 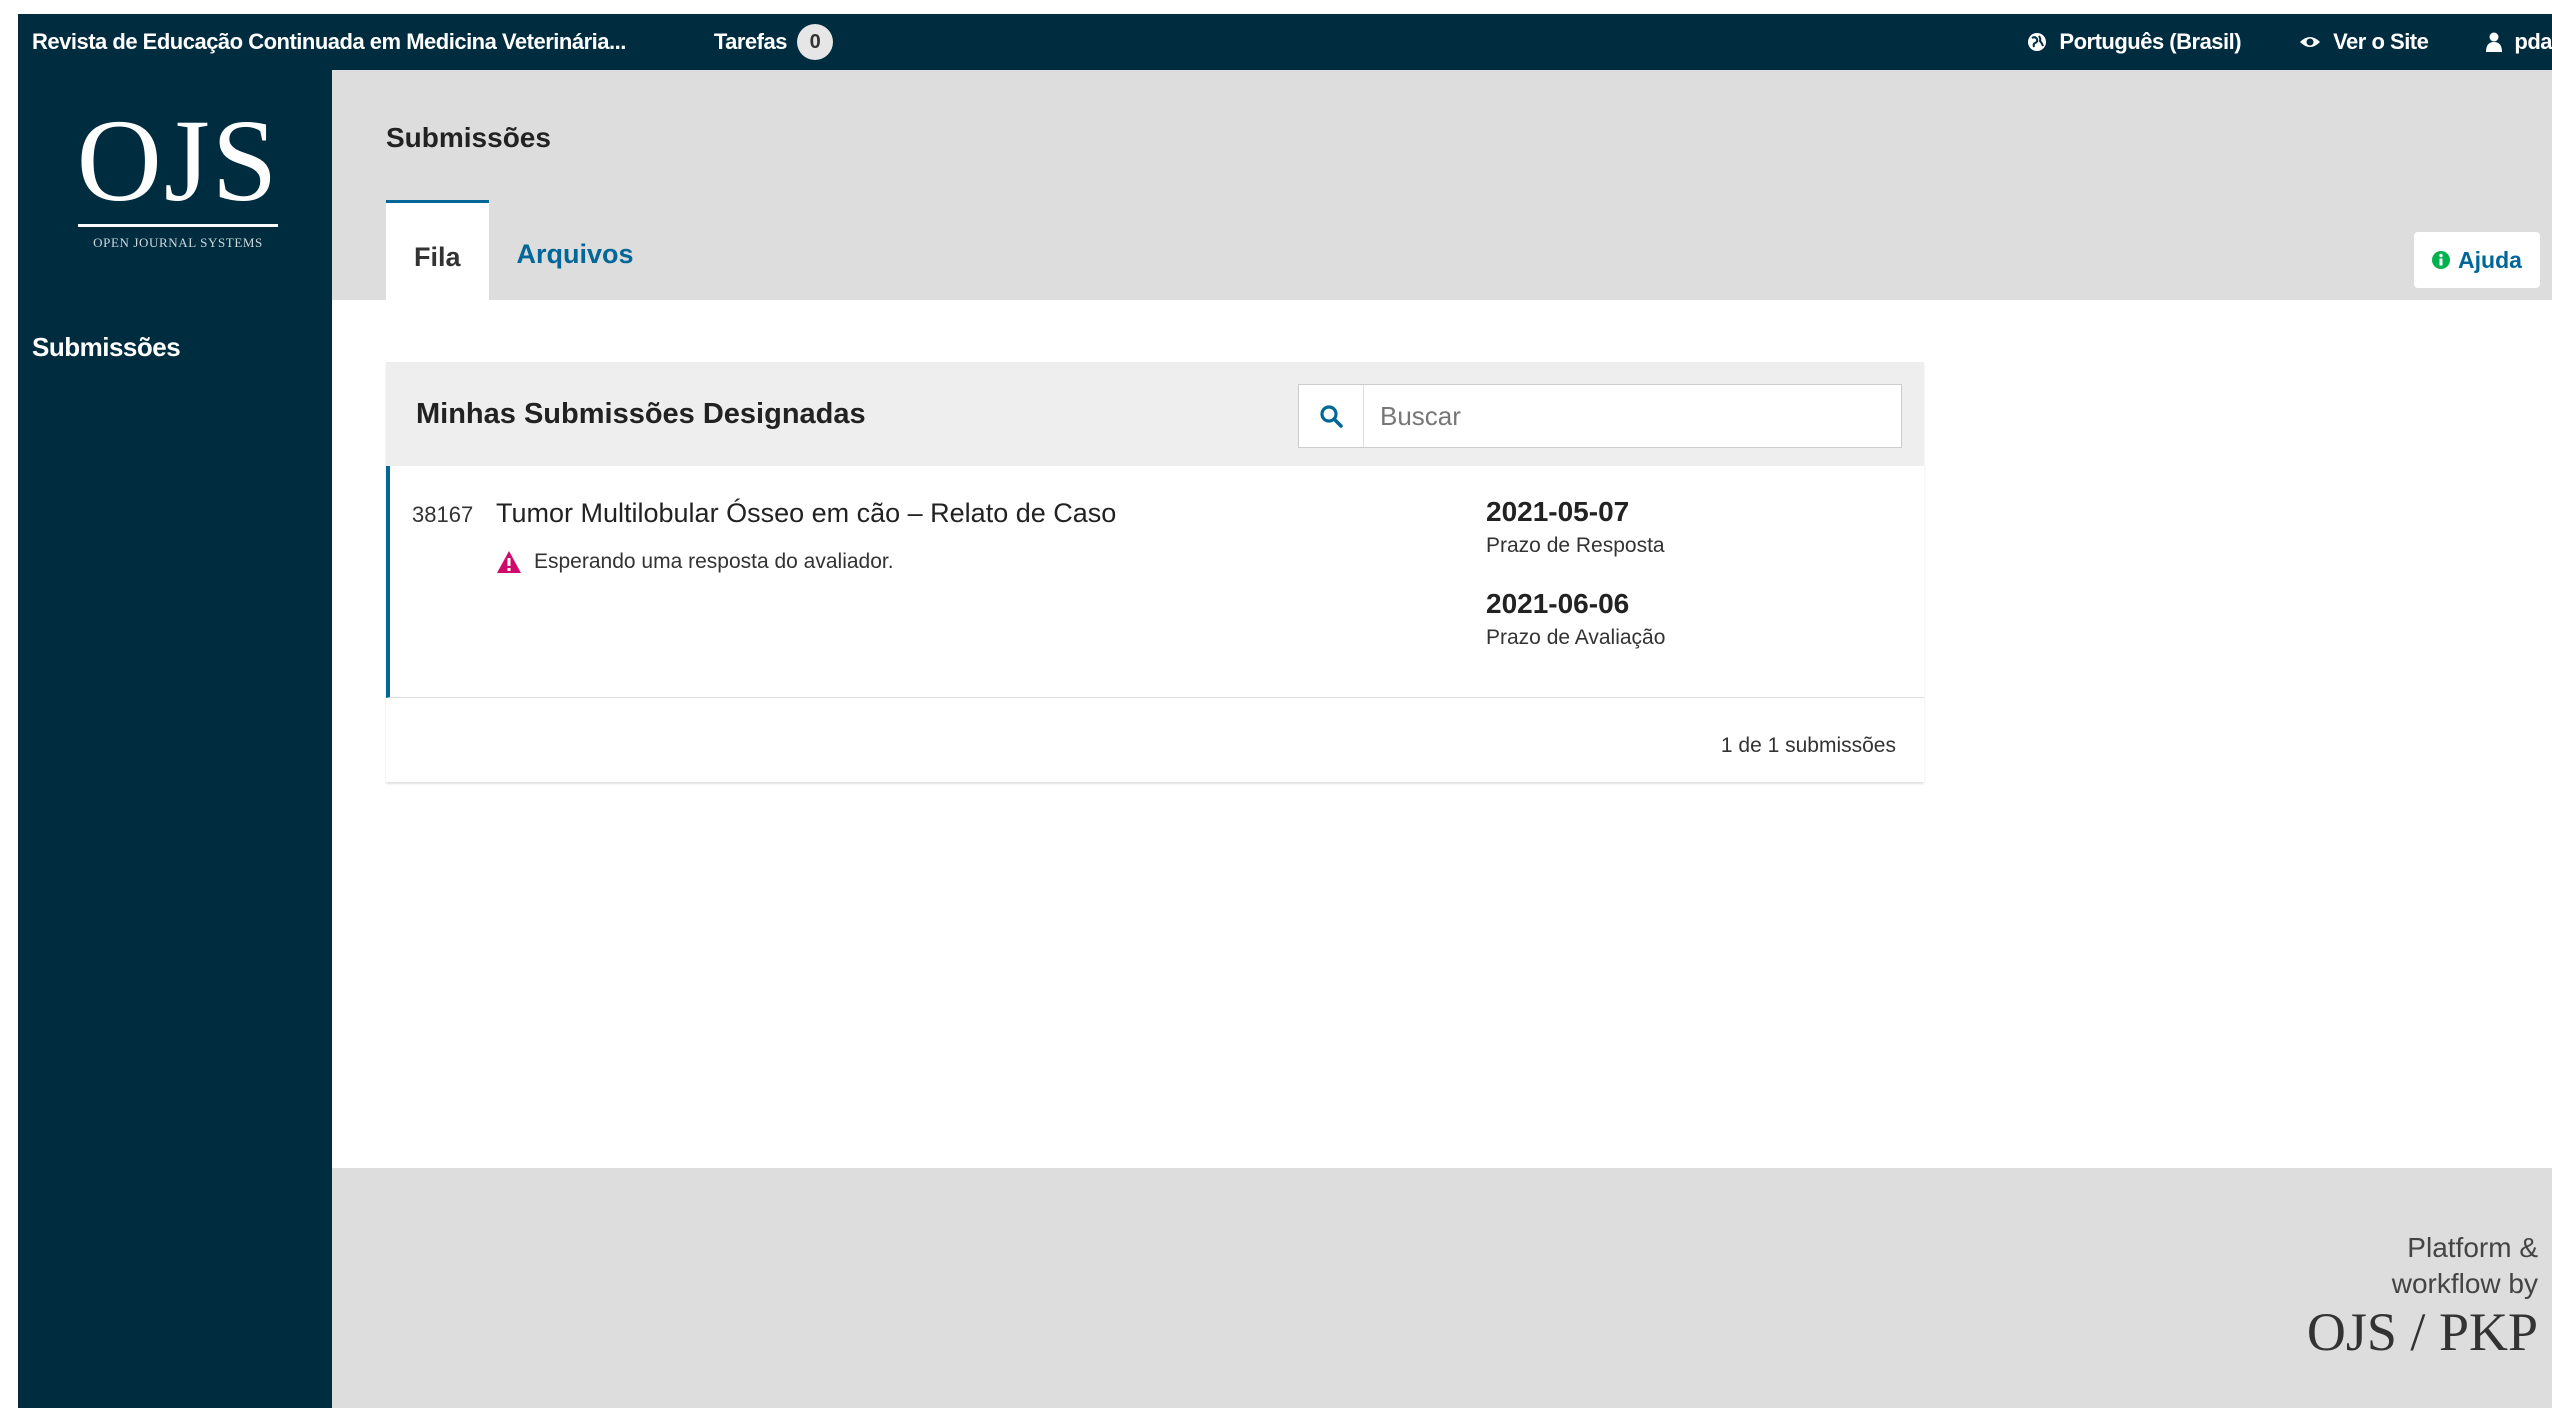 I want to click on tab-bar: Fila Arquivos, so click(x=524, y=250).